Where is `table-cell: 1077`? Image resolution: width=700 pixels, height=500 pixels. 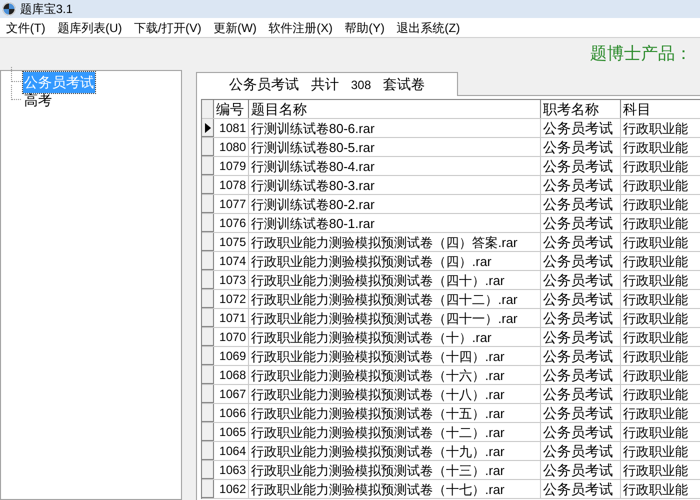
table-cell: 1077 is located at coordinates (231, 204).